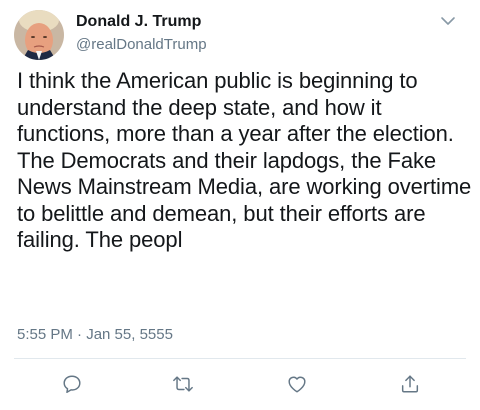 The image size is (480, 410). I want to click on chevron-down-icon, so click(448, 20).